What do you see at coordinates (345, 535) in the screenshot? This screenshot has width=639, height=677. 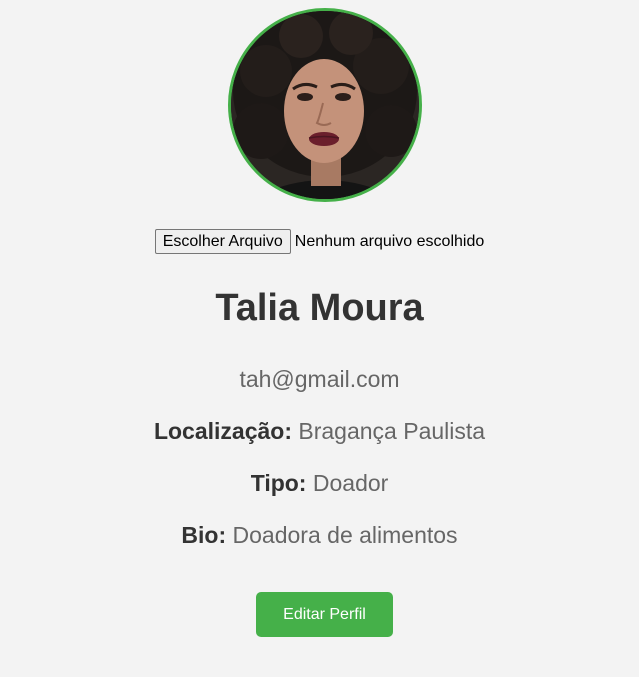 I see `bio-value: Doadora de alimentos` at bounding box center [345, 535].